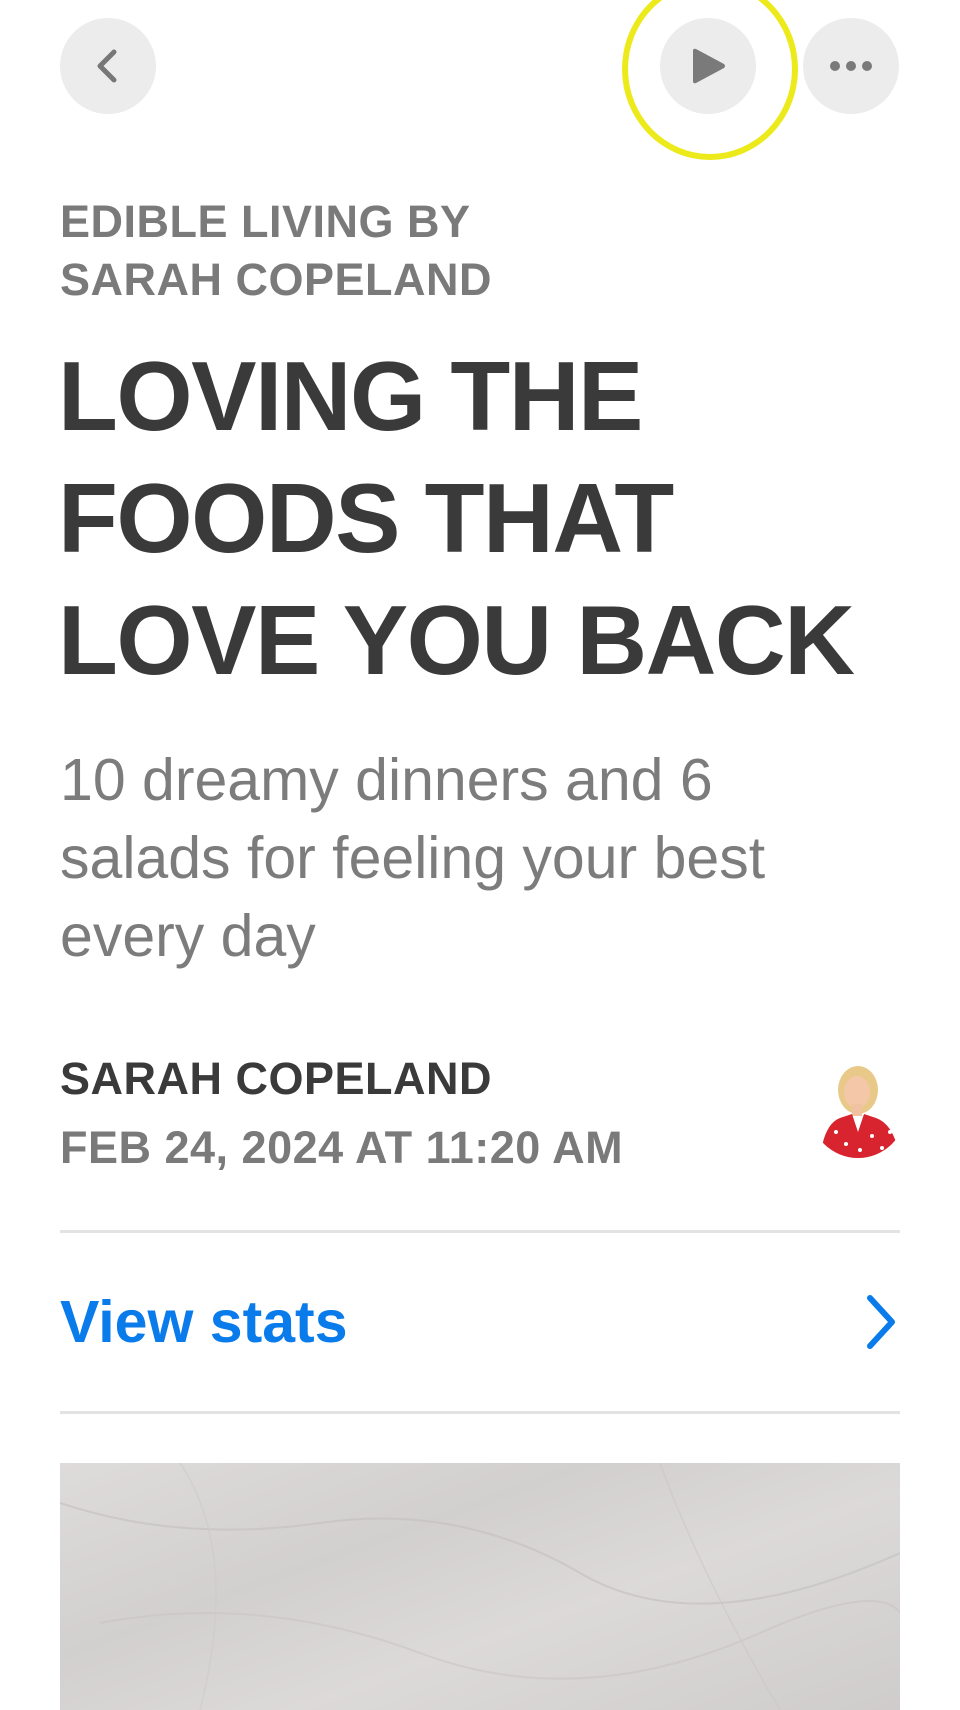 This screenshot has width=960, height=1710. I want to click on chevron-left-icon, so click(107, 66).